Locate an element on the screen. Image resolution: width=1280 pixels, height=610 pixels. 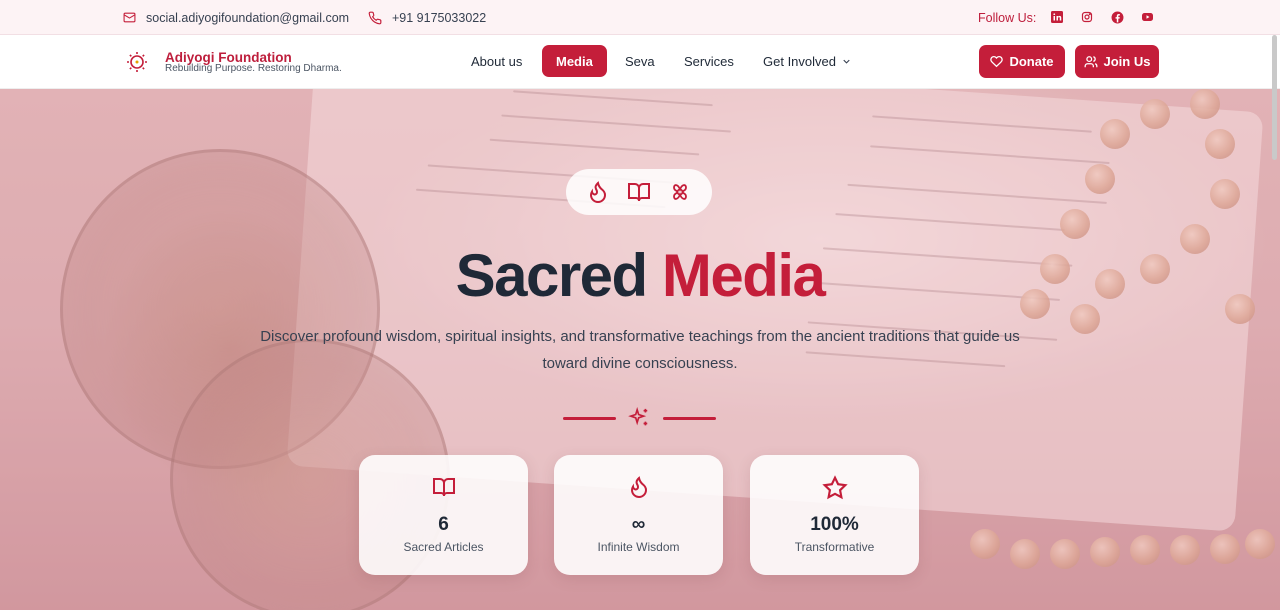
ornamental-divider is located at coordinates (639, 418).